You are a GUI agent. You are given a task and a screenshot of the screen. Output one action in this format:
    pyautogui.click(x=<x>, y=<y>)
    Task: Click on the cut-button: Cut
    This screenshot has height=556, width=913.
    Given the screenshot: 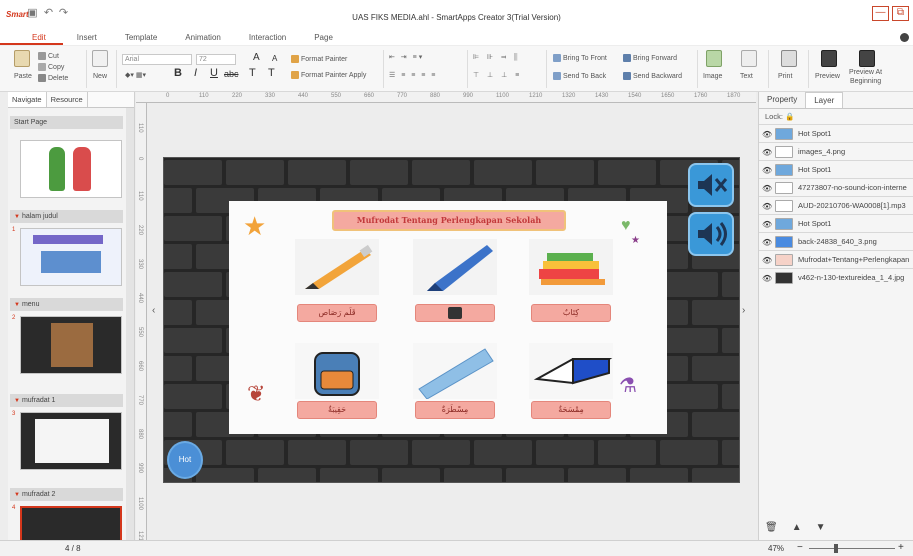 What is the action you would take?
    pyautogui.click(x=48, y=56)
    